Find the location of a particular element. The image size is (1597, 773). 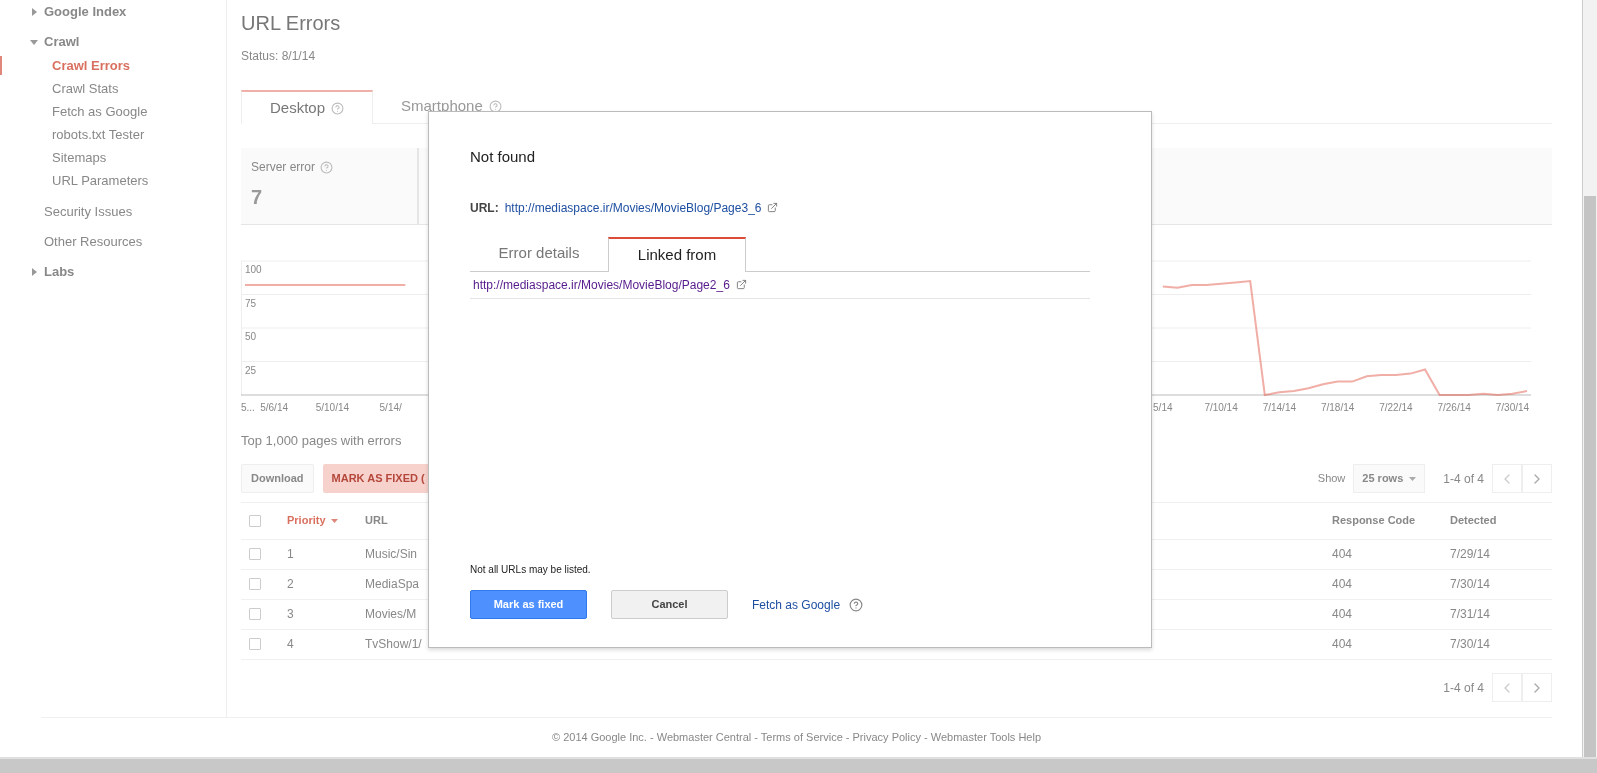

sidebar-subitem: Sitemaps is located at coordinates (79, 157).